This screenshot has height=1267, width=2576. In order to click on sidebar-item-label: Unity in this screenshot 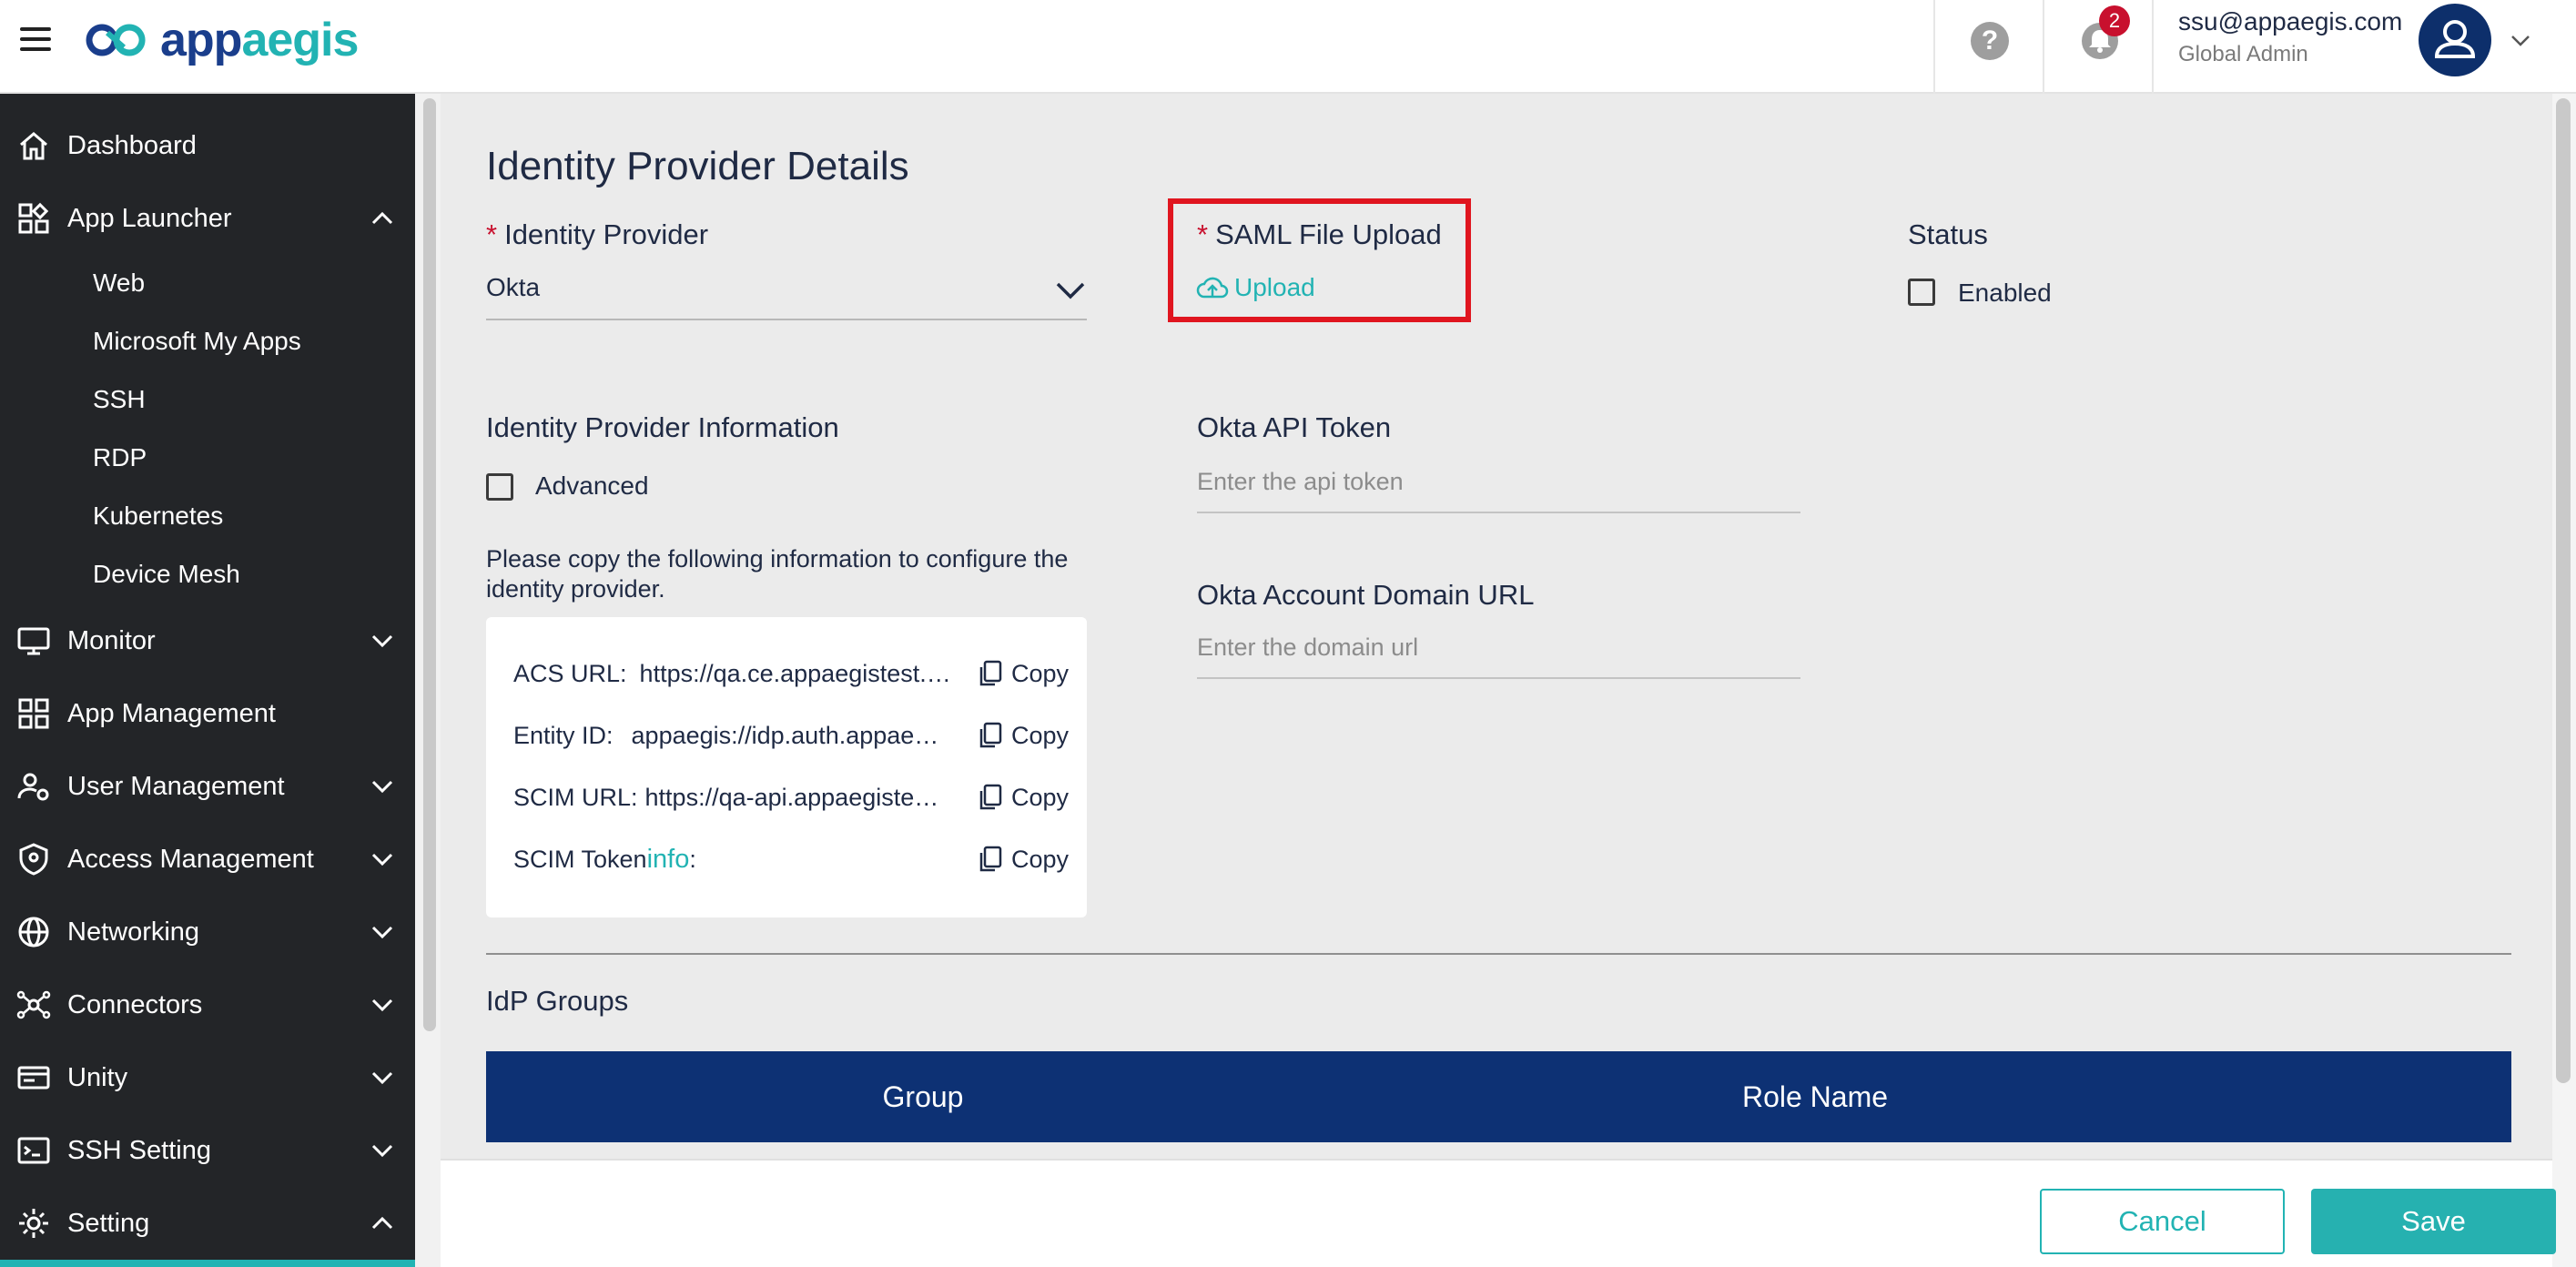, I will do `click(97, 1077)`.